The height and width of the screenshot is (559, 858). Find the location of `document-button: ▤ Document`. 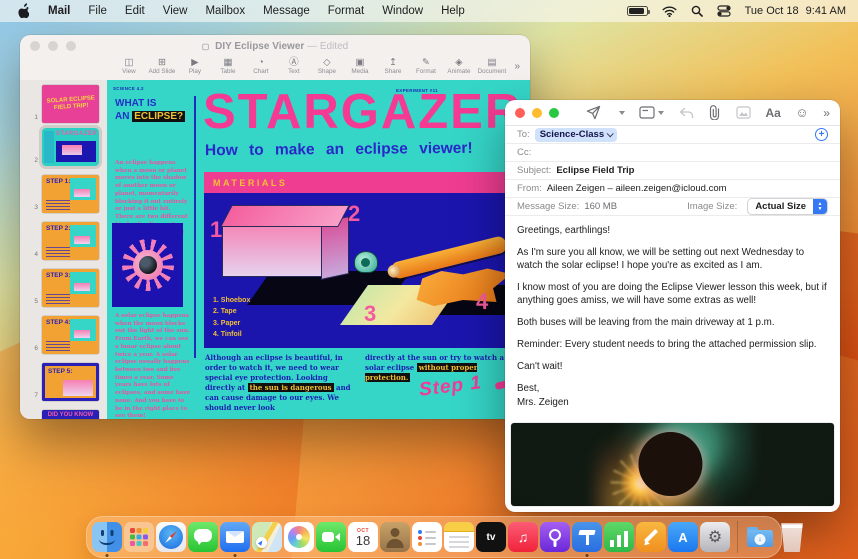

document-button: ▤ Document is located at coordinates (491, 66).